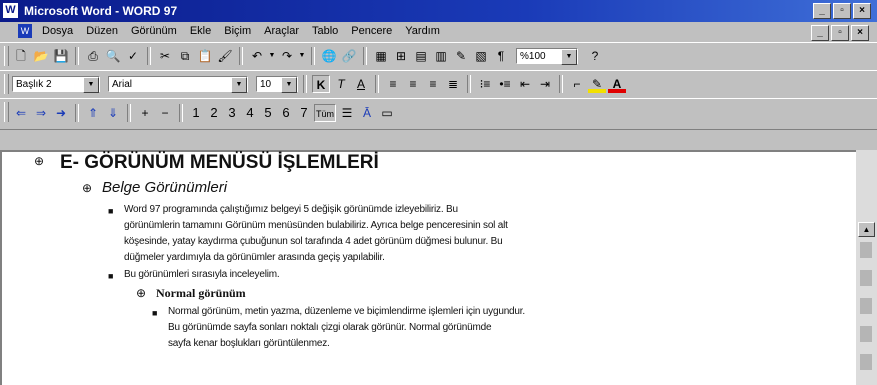  I want to click on font-size-select: 10 ▼, so click(277, 84).